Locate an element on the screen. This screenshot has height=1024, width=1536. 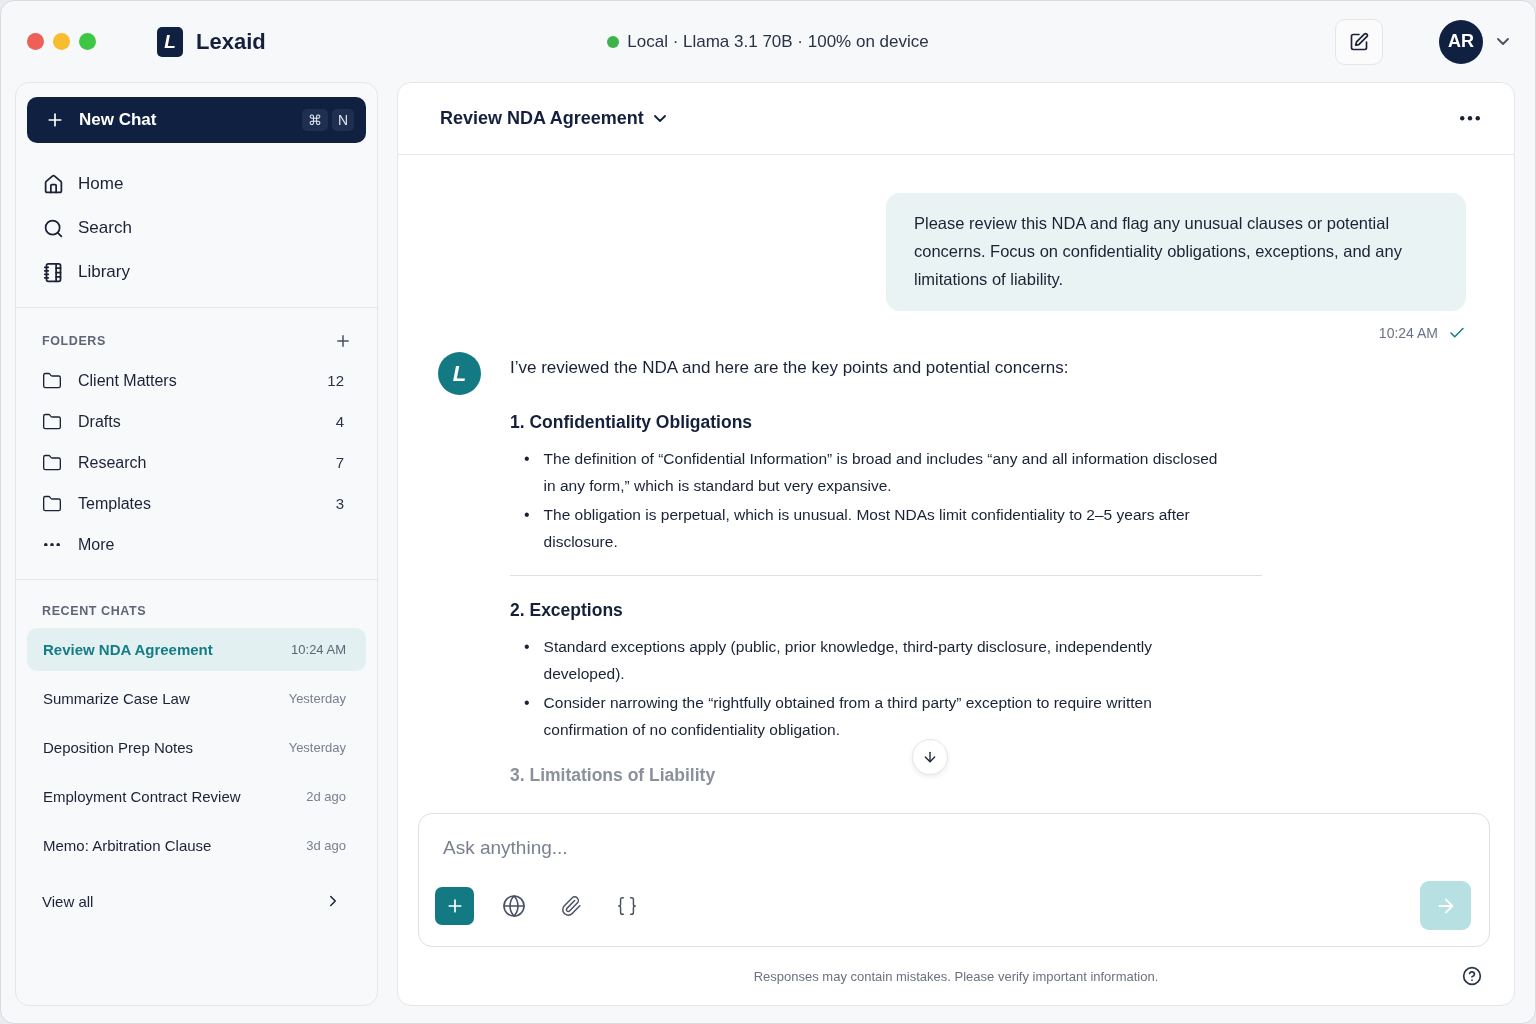
recent-chat-item: Deposition Prep Notes Yesterday is located at coordinates (196, 747).